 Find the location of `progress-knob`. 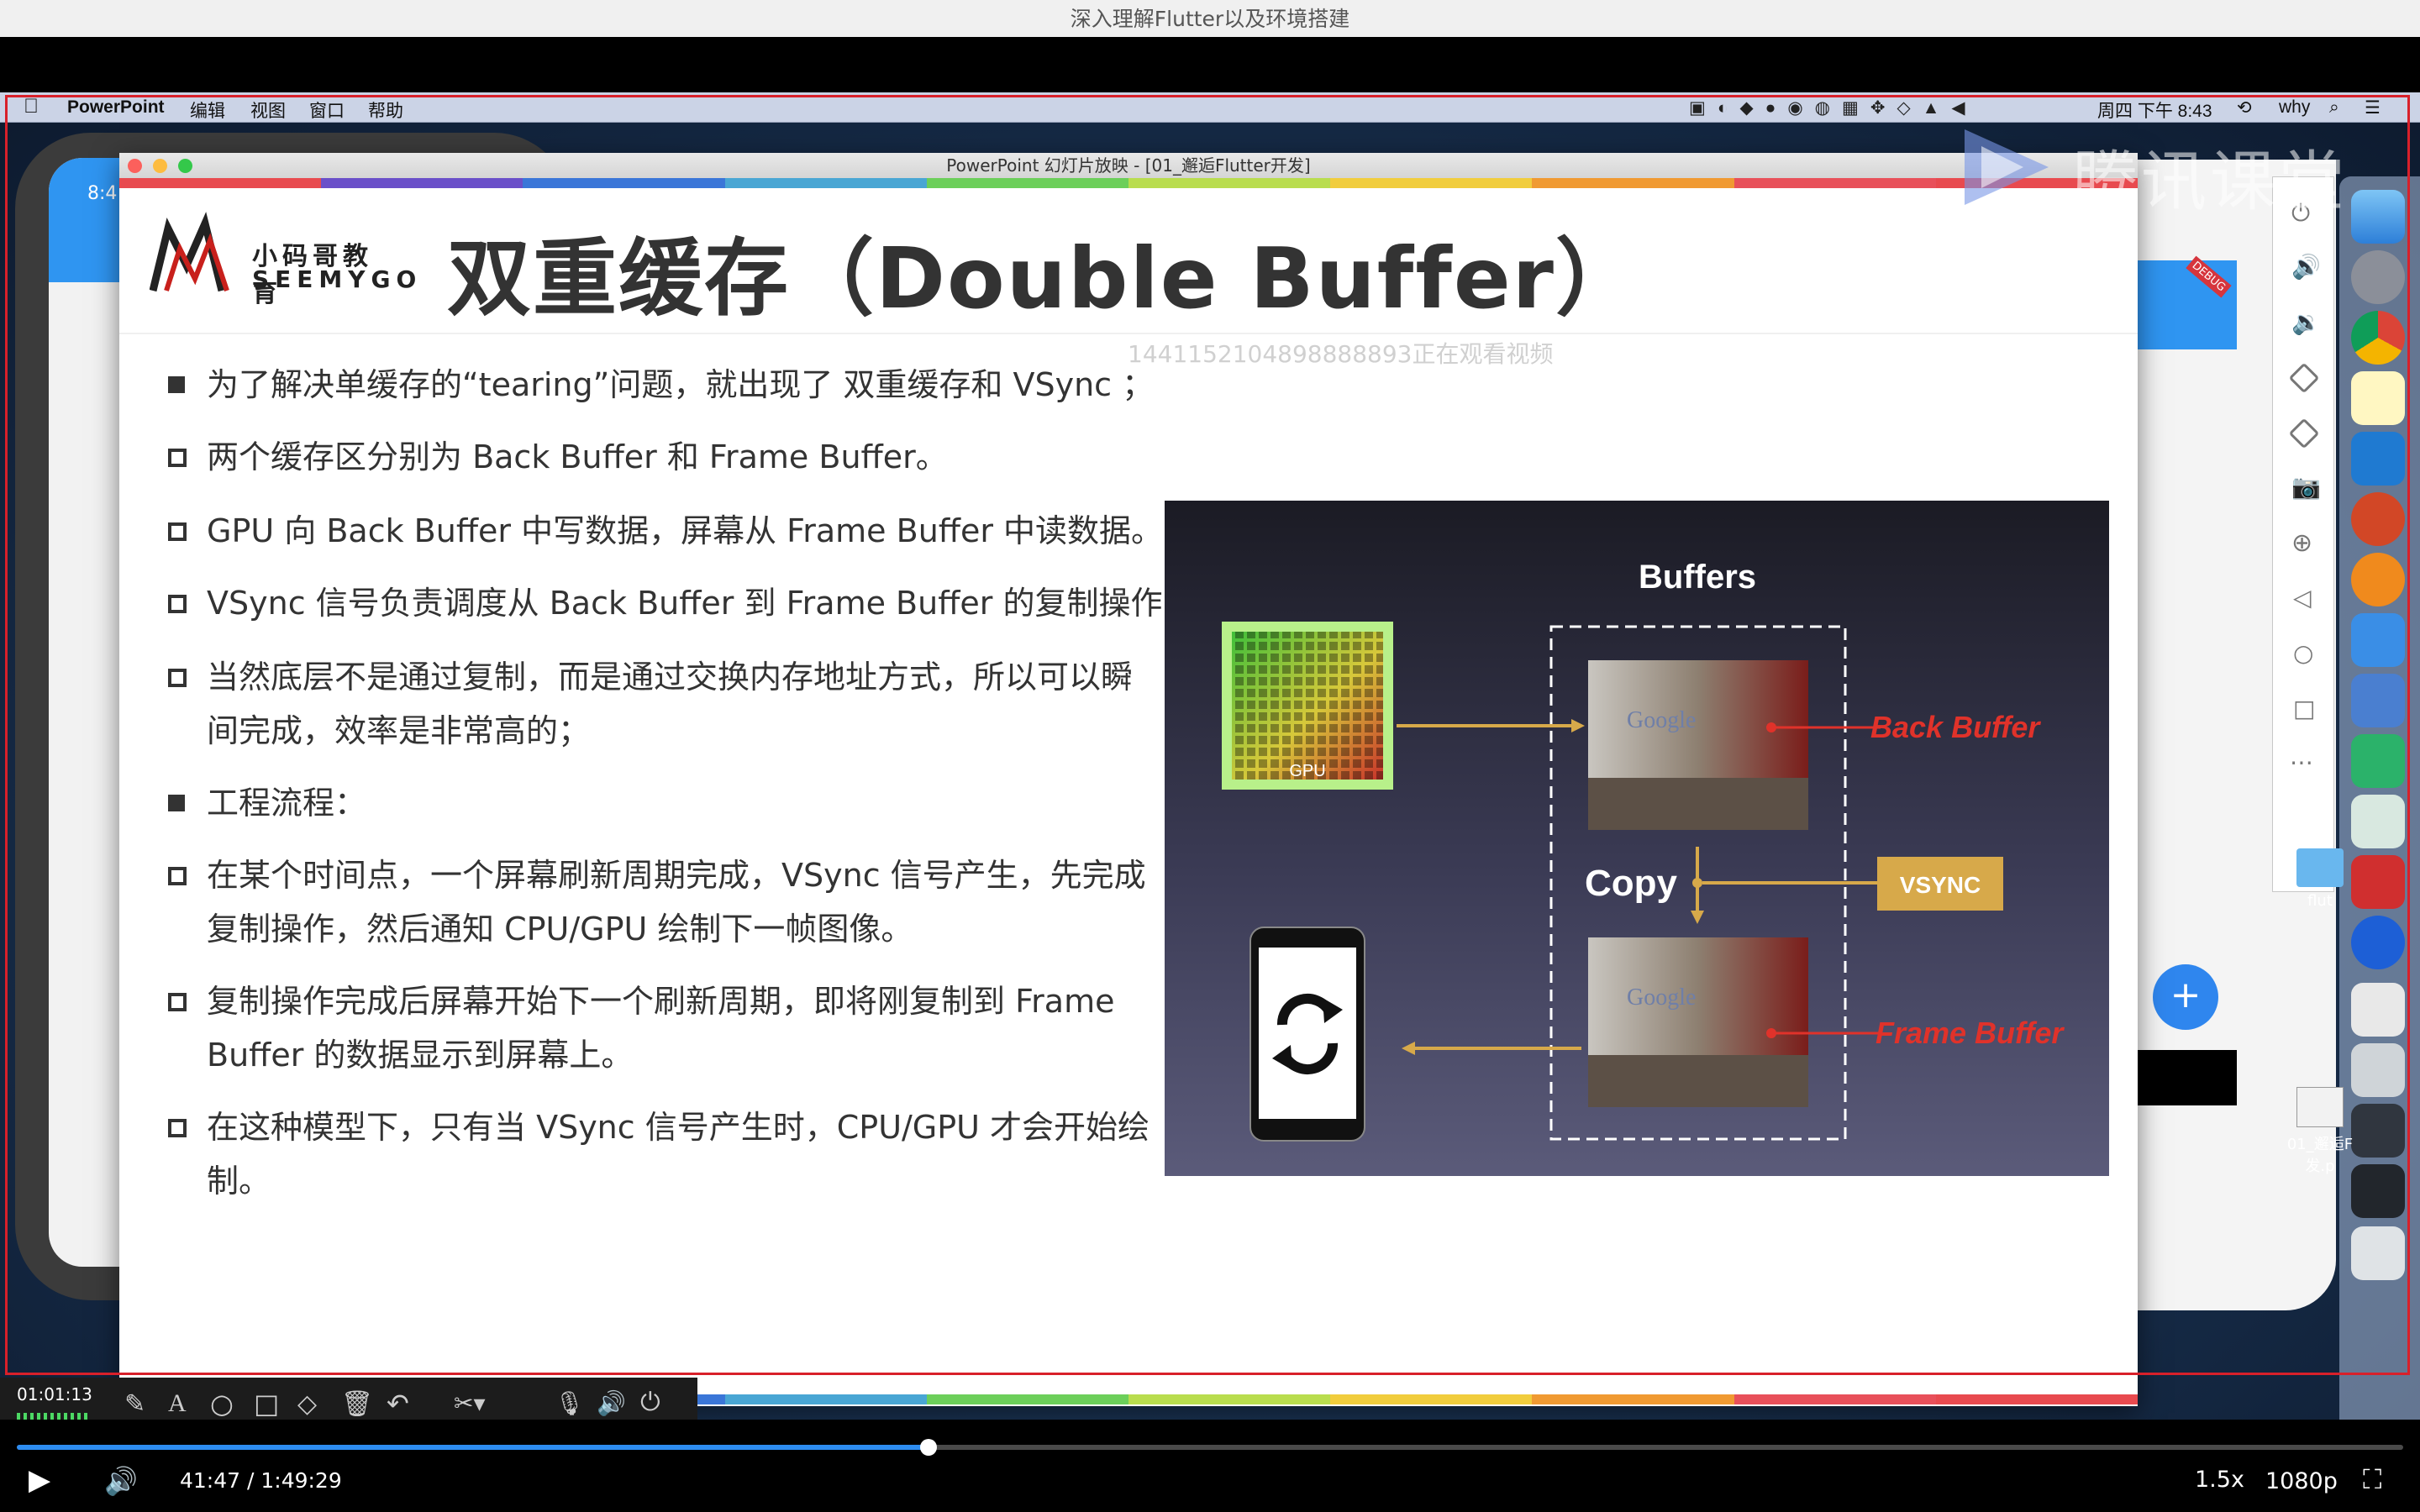

progress-knob is located at coordinates (929, 1447).